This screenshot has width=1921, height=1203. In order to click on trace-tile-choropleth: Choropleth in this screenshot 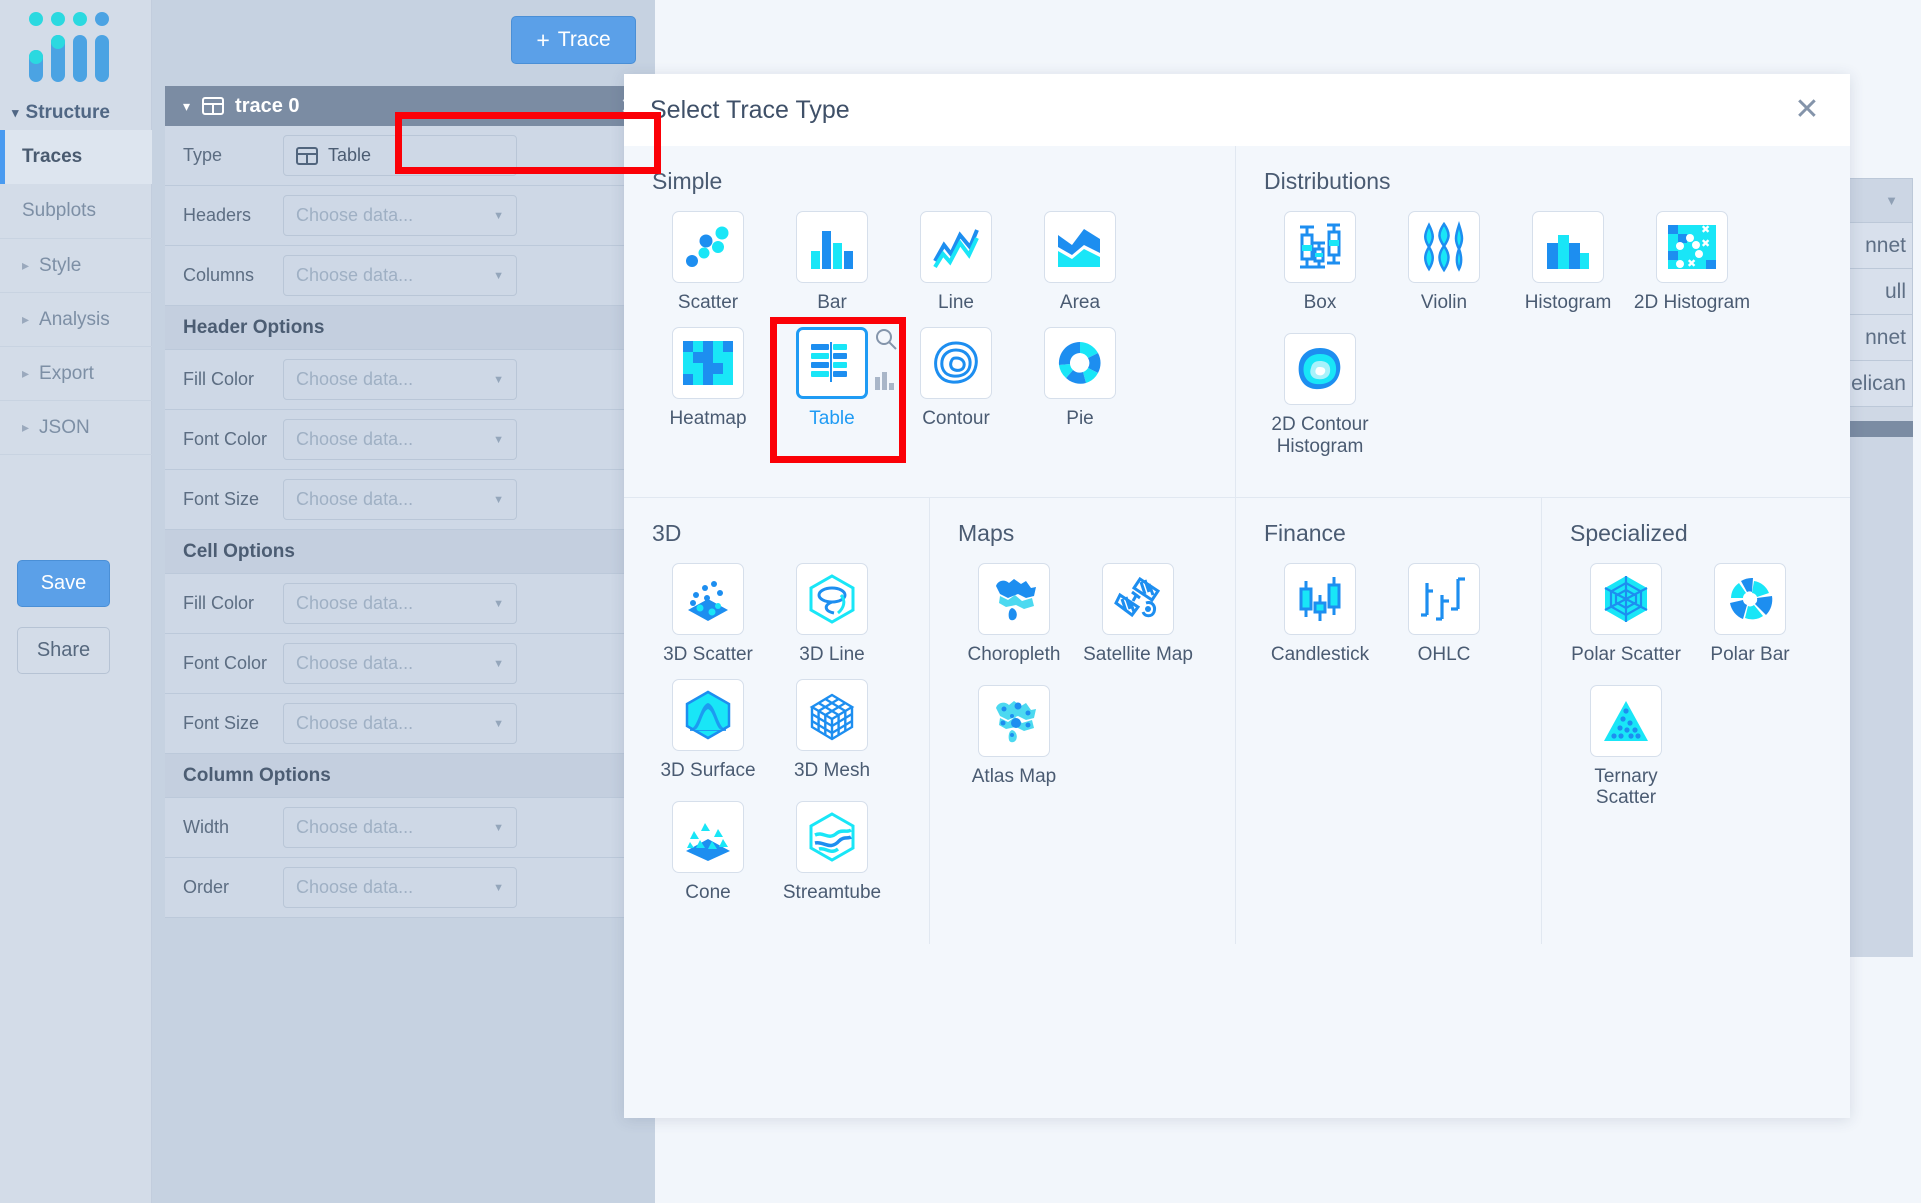, I will do `click(1014, 613)`.